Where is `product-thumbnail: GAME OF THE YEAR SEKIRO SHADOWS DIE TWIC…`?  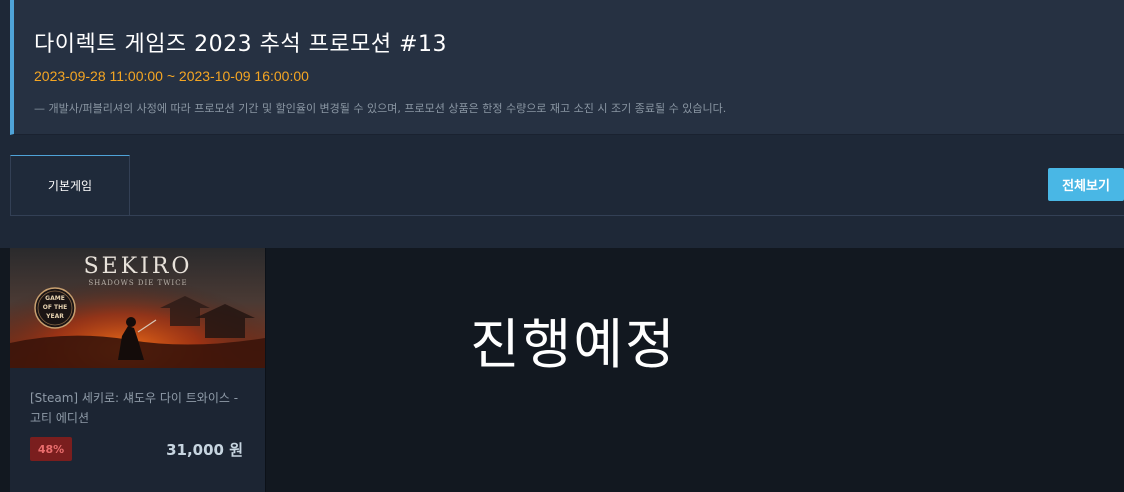
product-thumbnail: GAME OF THE YEAR SEKIRO SHADOWS DIE TWIC… is located at coordinates (137, 308).